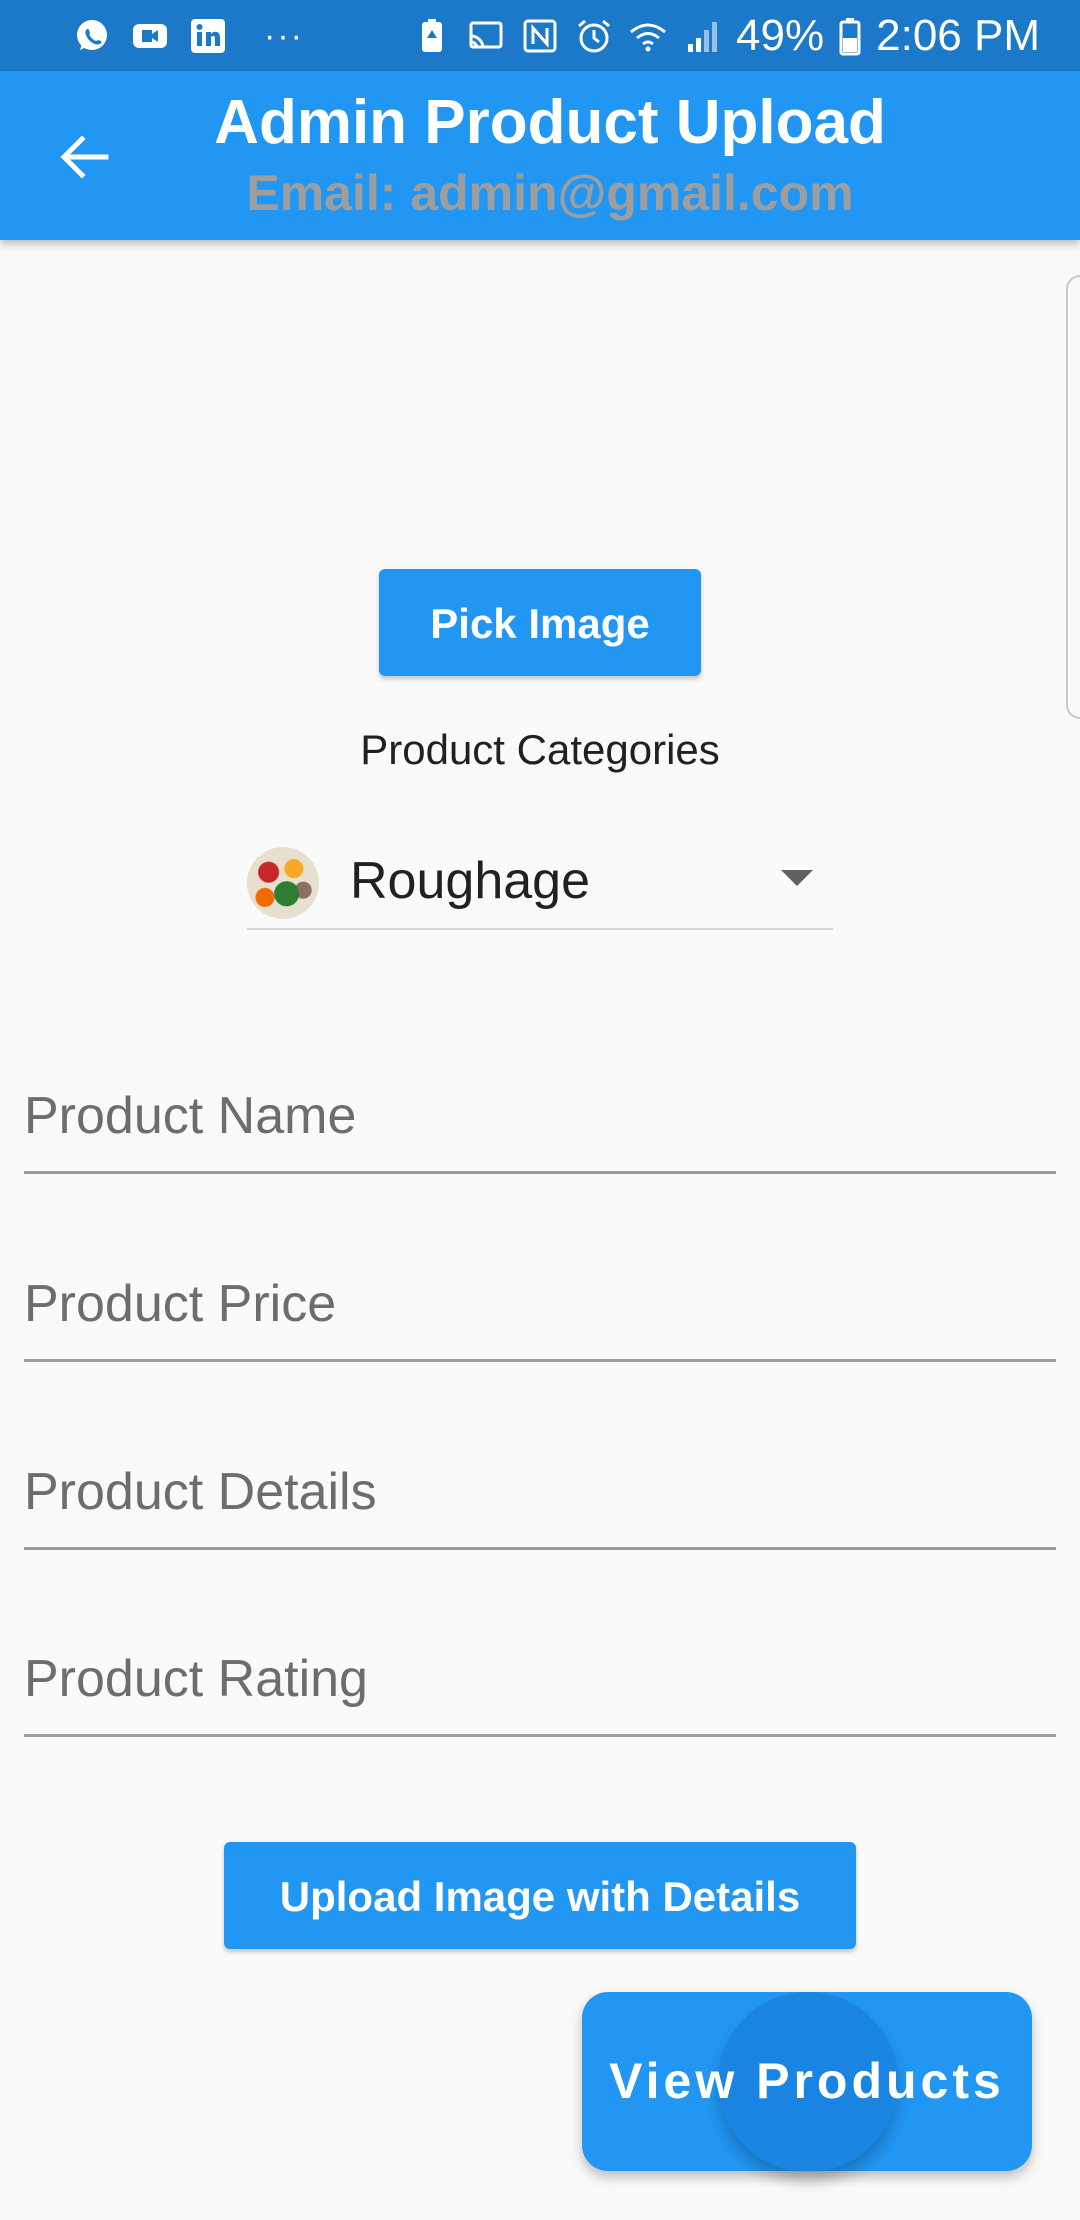 Image resolution: width=1080 pixels, height=2220 pixels. I want to click on status-bar-left: ···, so click(188, 36).